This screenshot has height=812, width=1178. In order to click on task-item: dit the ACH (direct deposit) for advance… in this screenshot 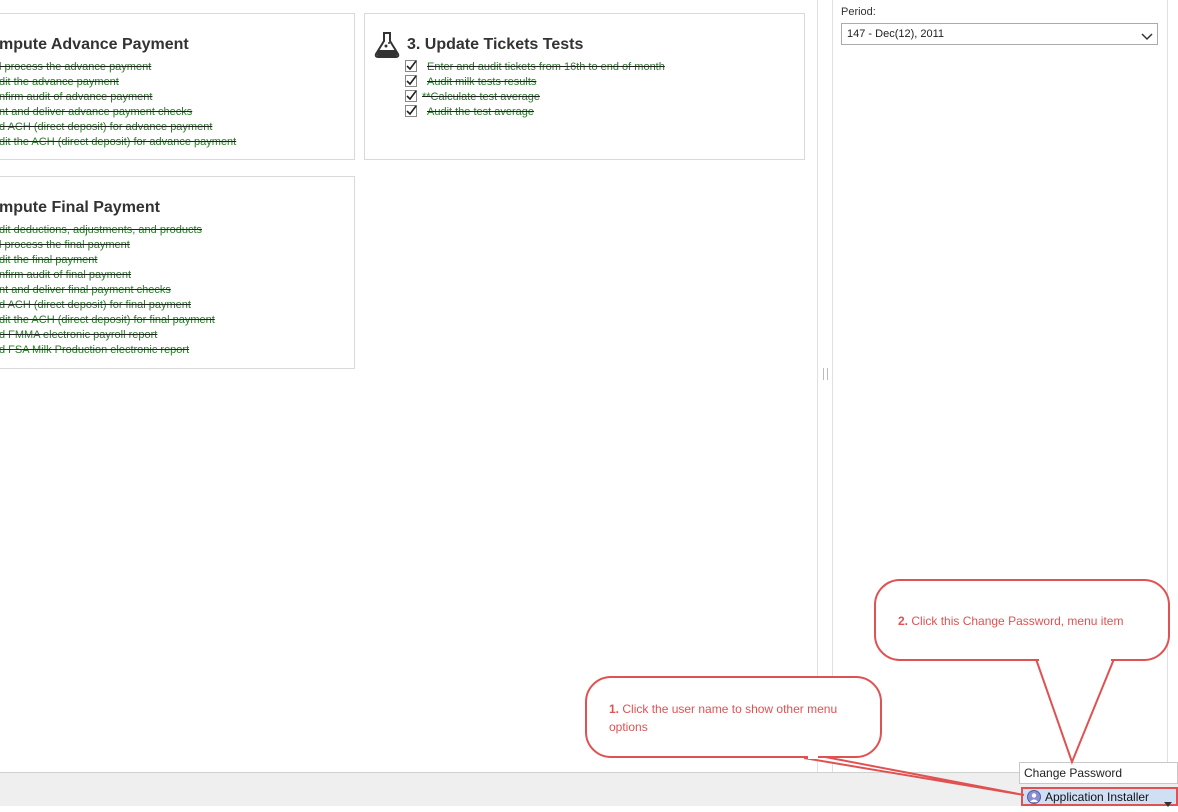, I will do `click(118, 142)`.